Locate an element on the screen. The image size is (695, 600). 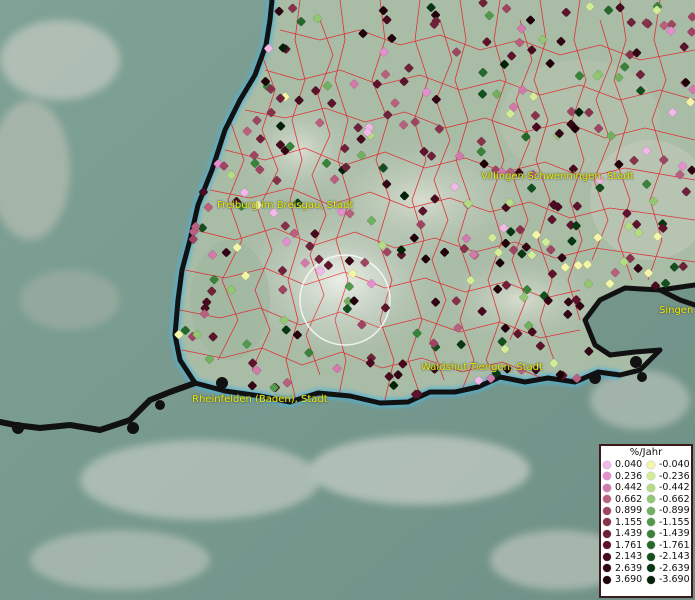
legend-value: -2.639 is located at coordinates (674, 568).